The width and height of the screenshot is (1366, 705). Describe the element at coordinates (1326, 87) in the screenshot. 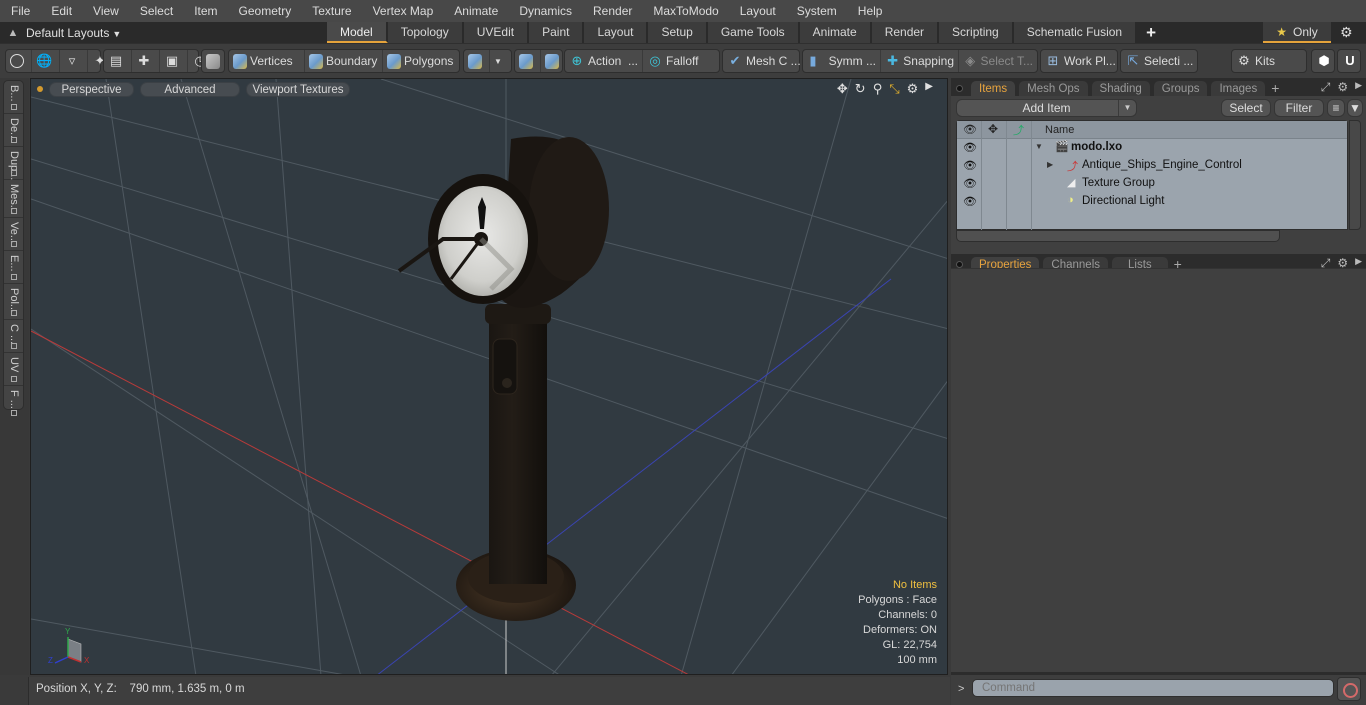

I see `maximize-panel-icon: ⤢` at that location.